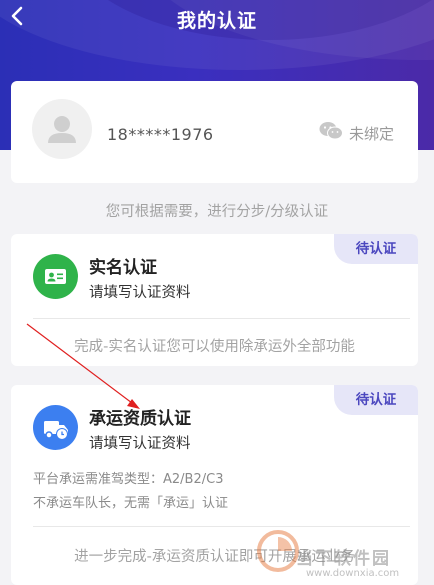 This screenshot has height=585, width=434. I want to click on wechat-bind-status: 未绑定, so click(371, 133).